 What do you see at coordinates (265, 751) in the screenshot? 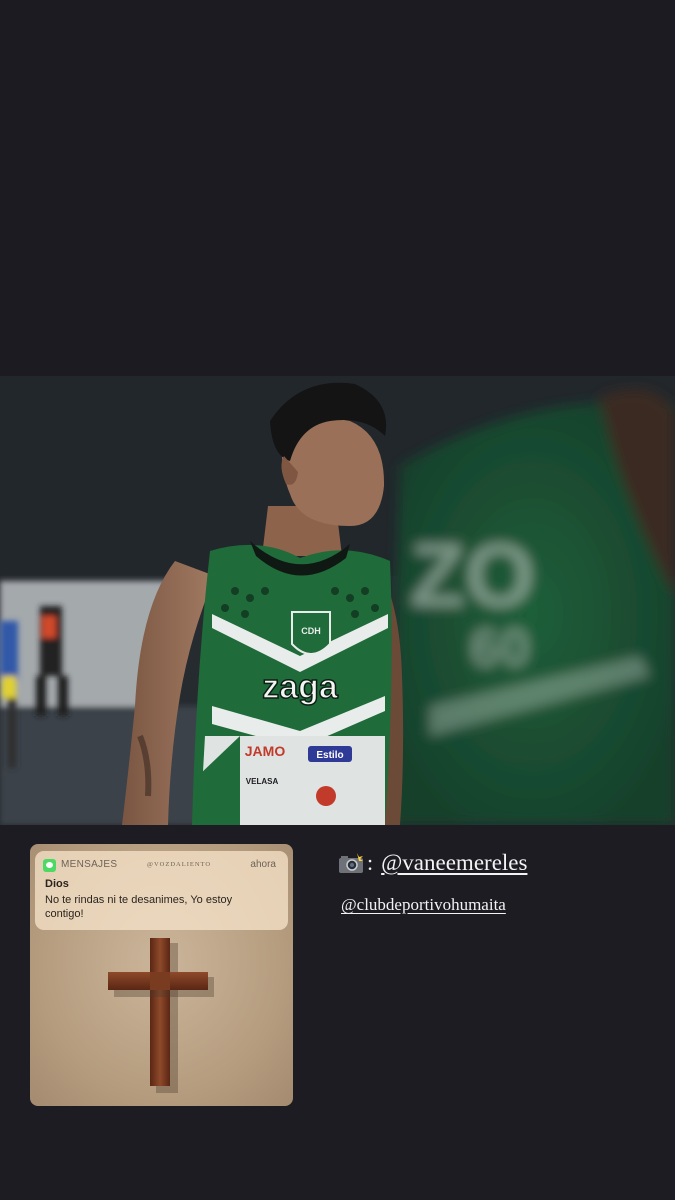
I see `jersey-sponsor-1-text: JAMO` at bounding box center [265, 751].